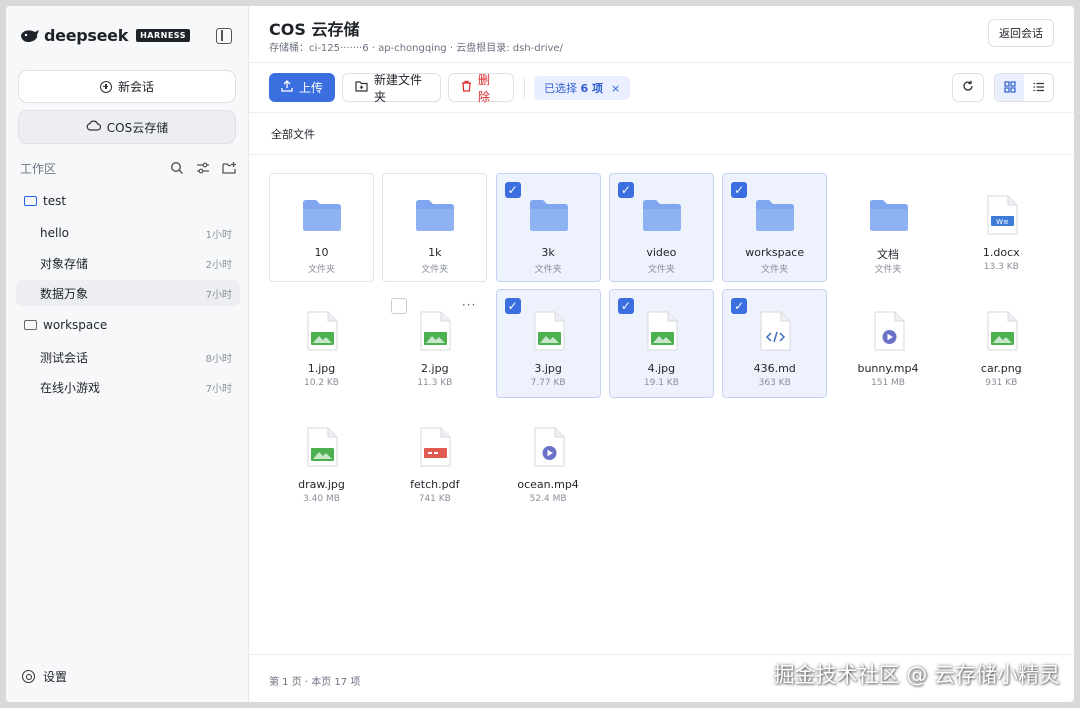  What do you see at coordinates (1038, 87) in the screenshot?
I see `list-view-button` at bounding box center [1038, 87].